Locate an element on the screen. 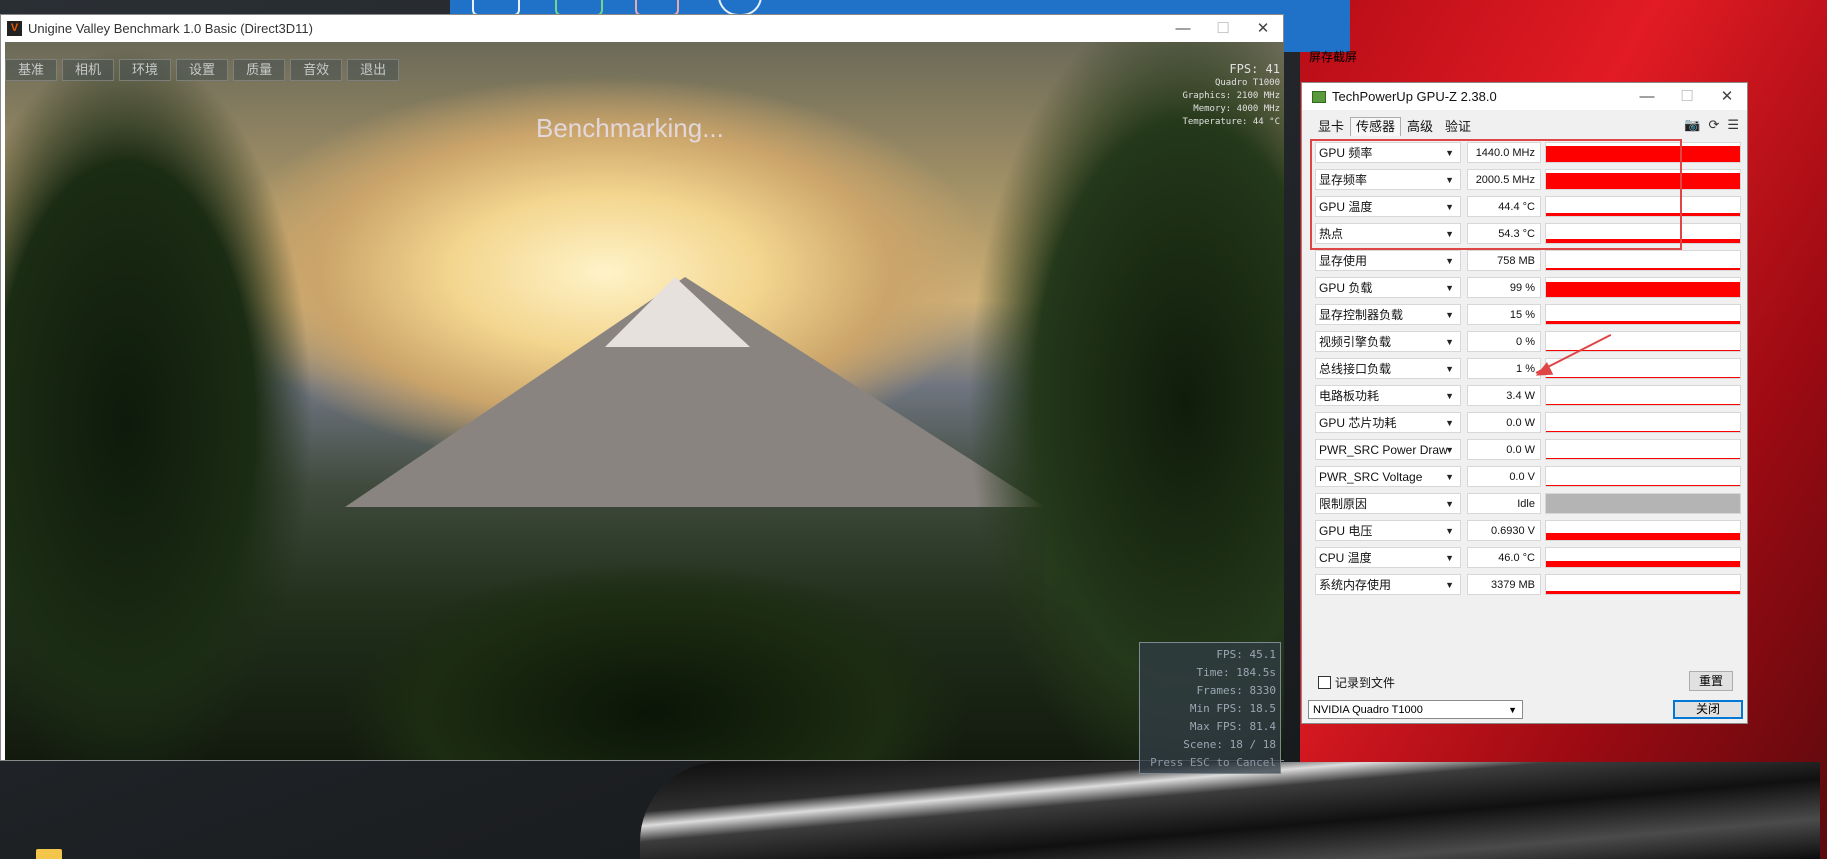 This screenshot has width=1827, height=859. window-title: TechPowerUp GPU-Z 2.38.0 is located at coordinates (1414, 96).